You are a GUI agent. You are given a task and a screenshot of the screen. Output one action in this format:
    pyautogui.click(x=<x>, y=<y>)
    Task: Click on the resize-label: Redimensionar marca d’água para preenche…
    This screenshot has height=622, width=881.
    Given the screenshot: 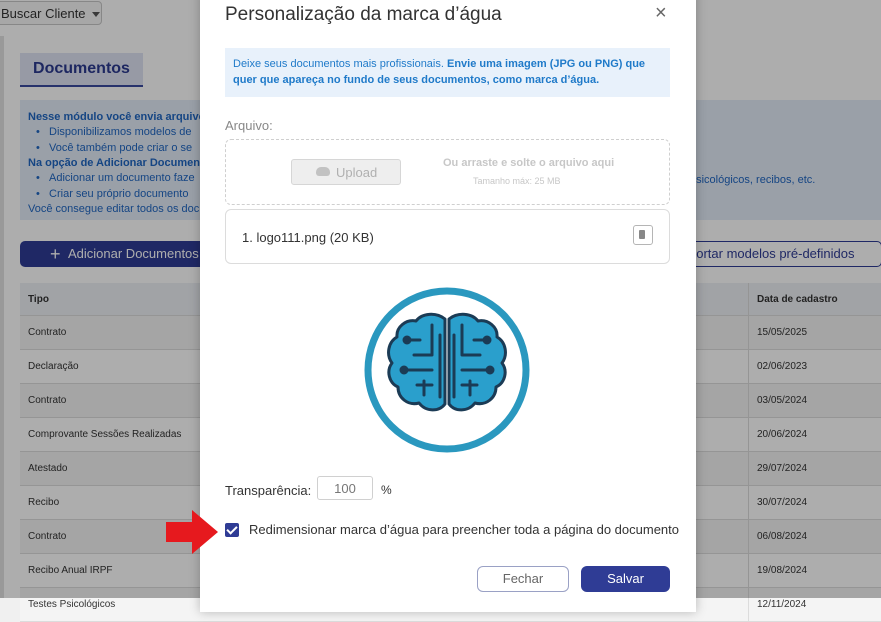 What is the action you would take?
    pyautogui.click(x=464, y=529)
    